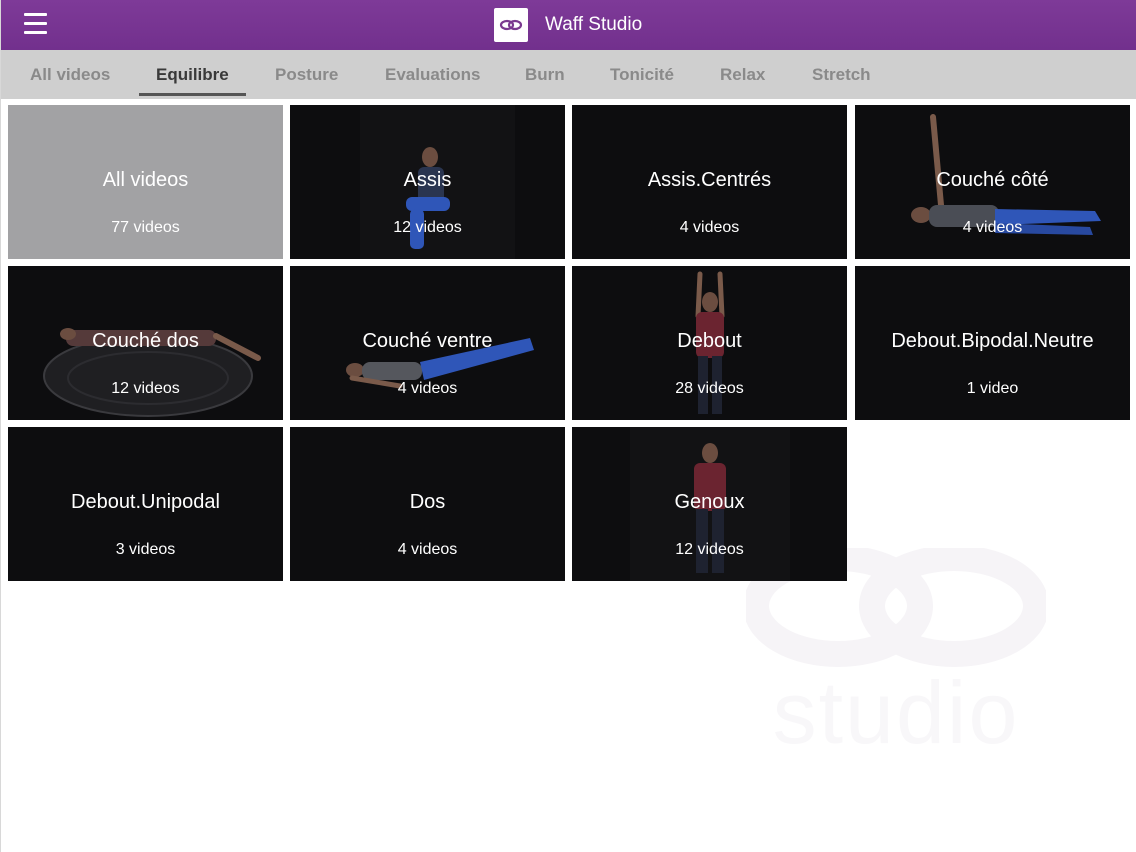 The height and width of the screenshot is (852, 1136). I want to click on tile-title: Assis.Centrés, so click(709, 180).